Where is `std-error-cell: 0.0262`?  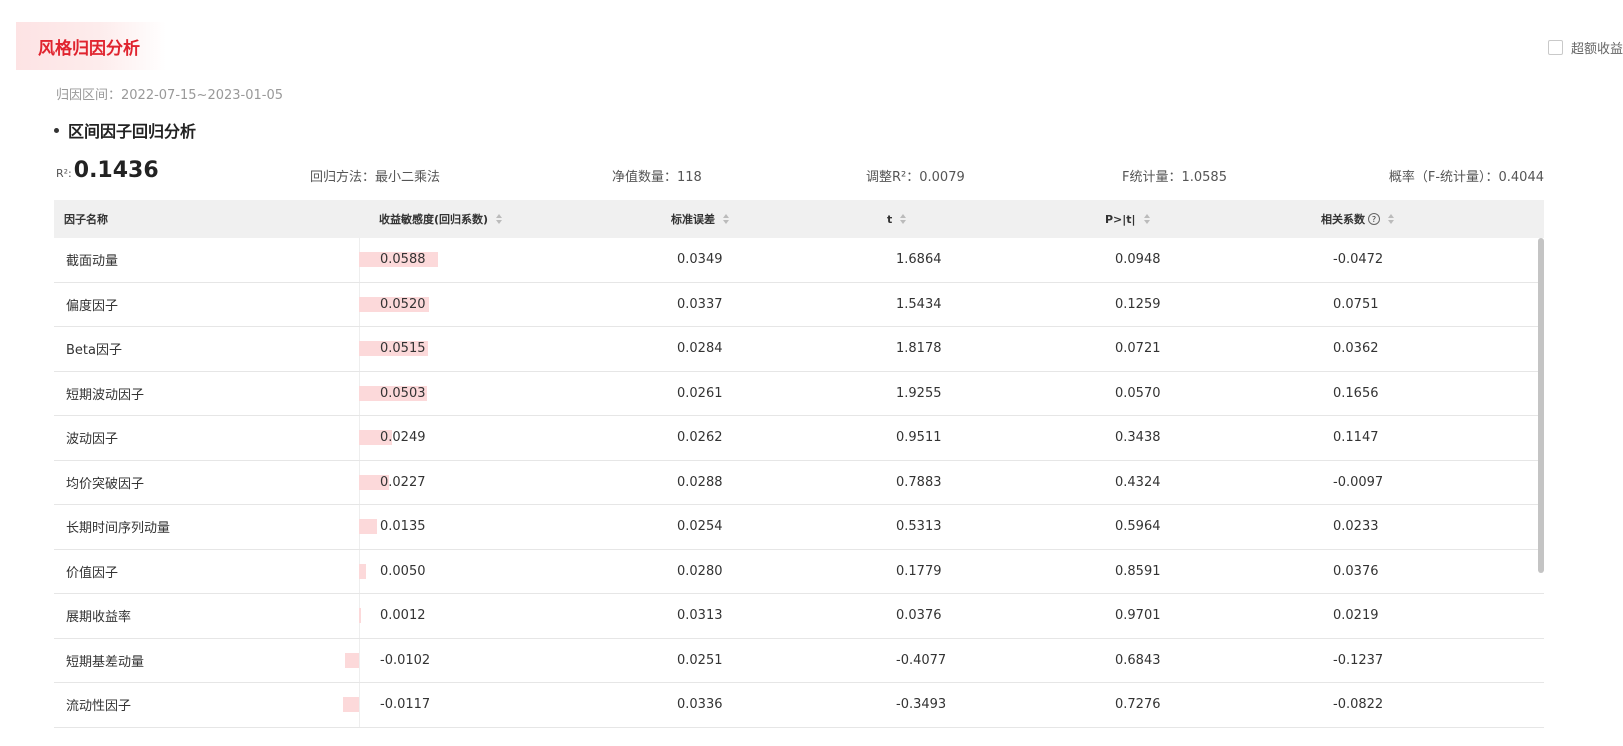 std-error-cell: 0.0262 is located at coordinates (700, 438).